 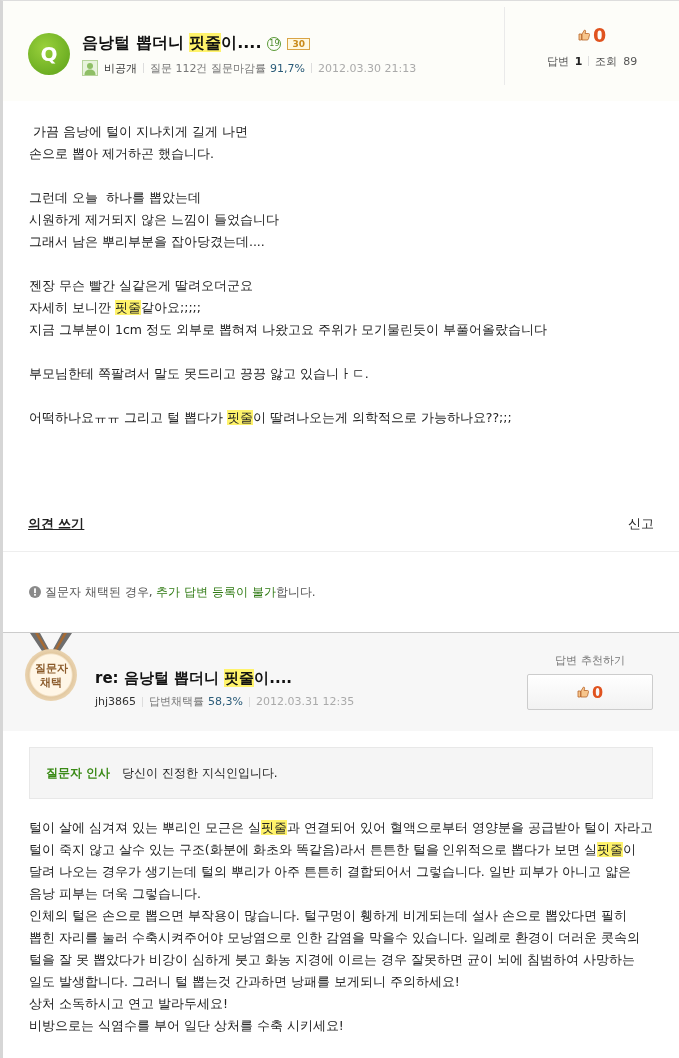 I want to click on greeting-text: 당신이 진정한 지식인입니다., so click(x=200, y=773).